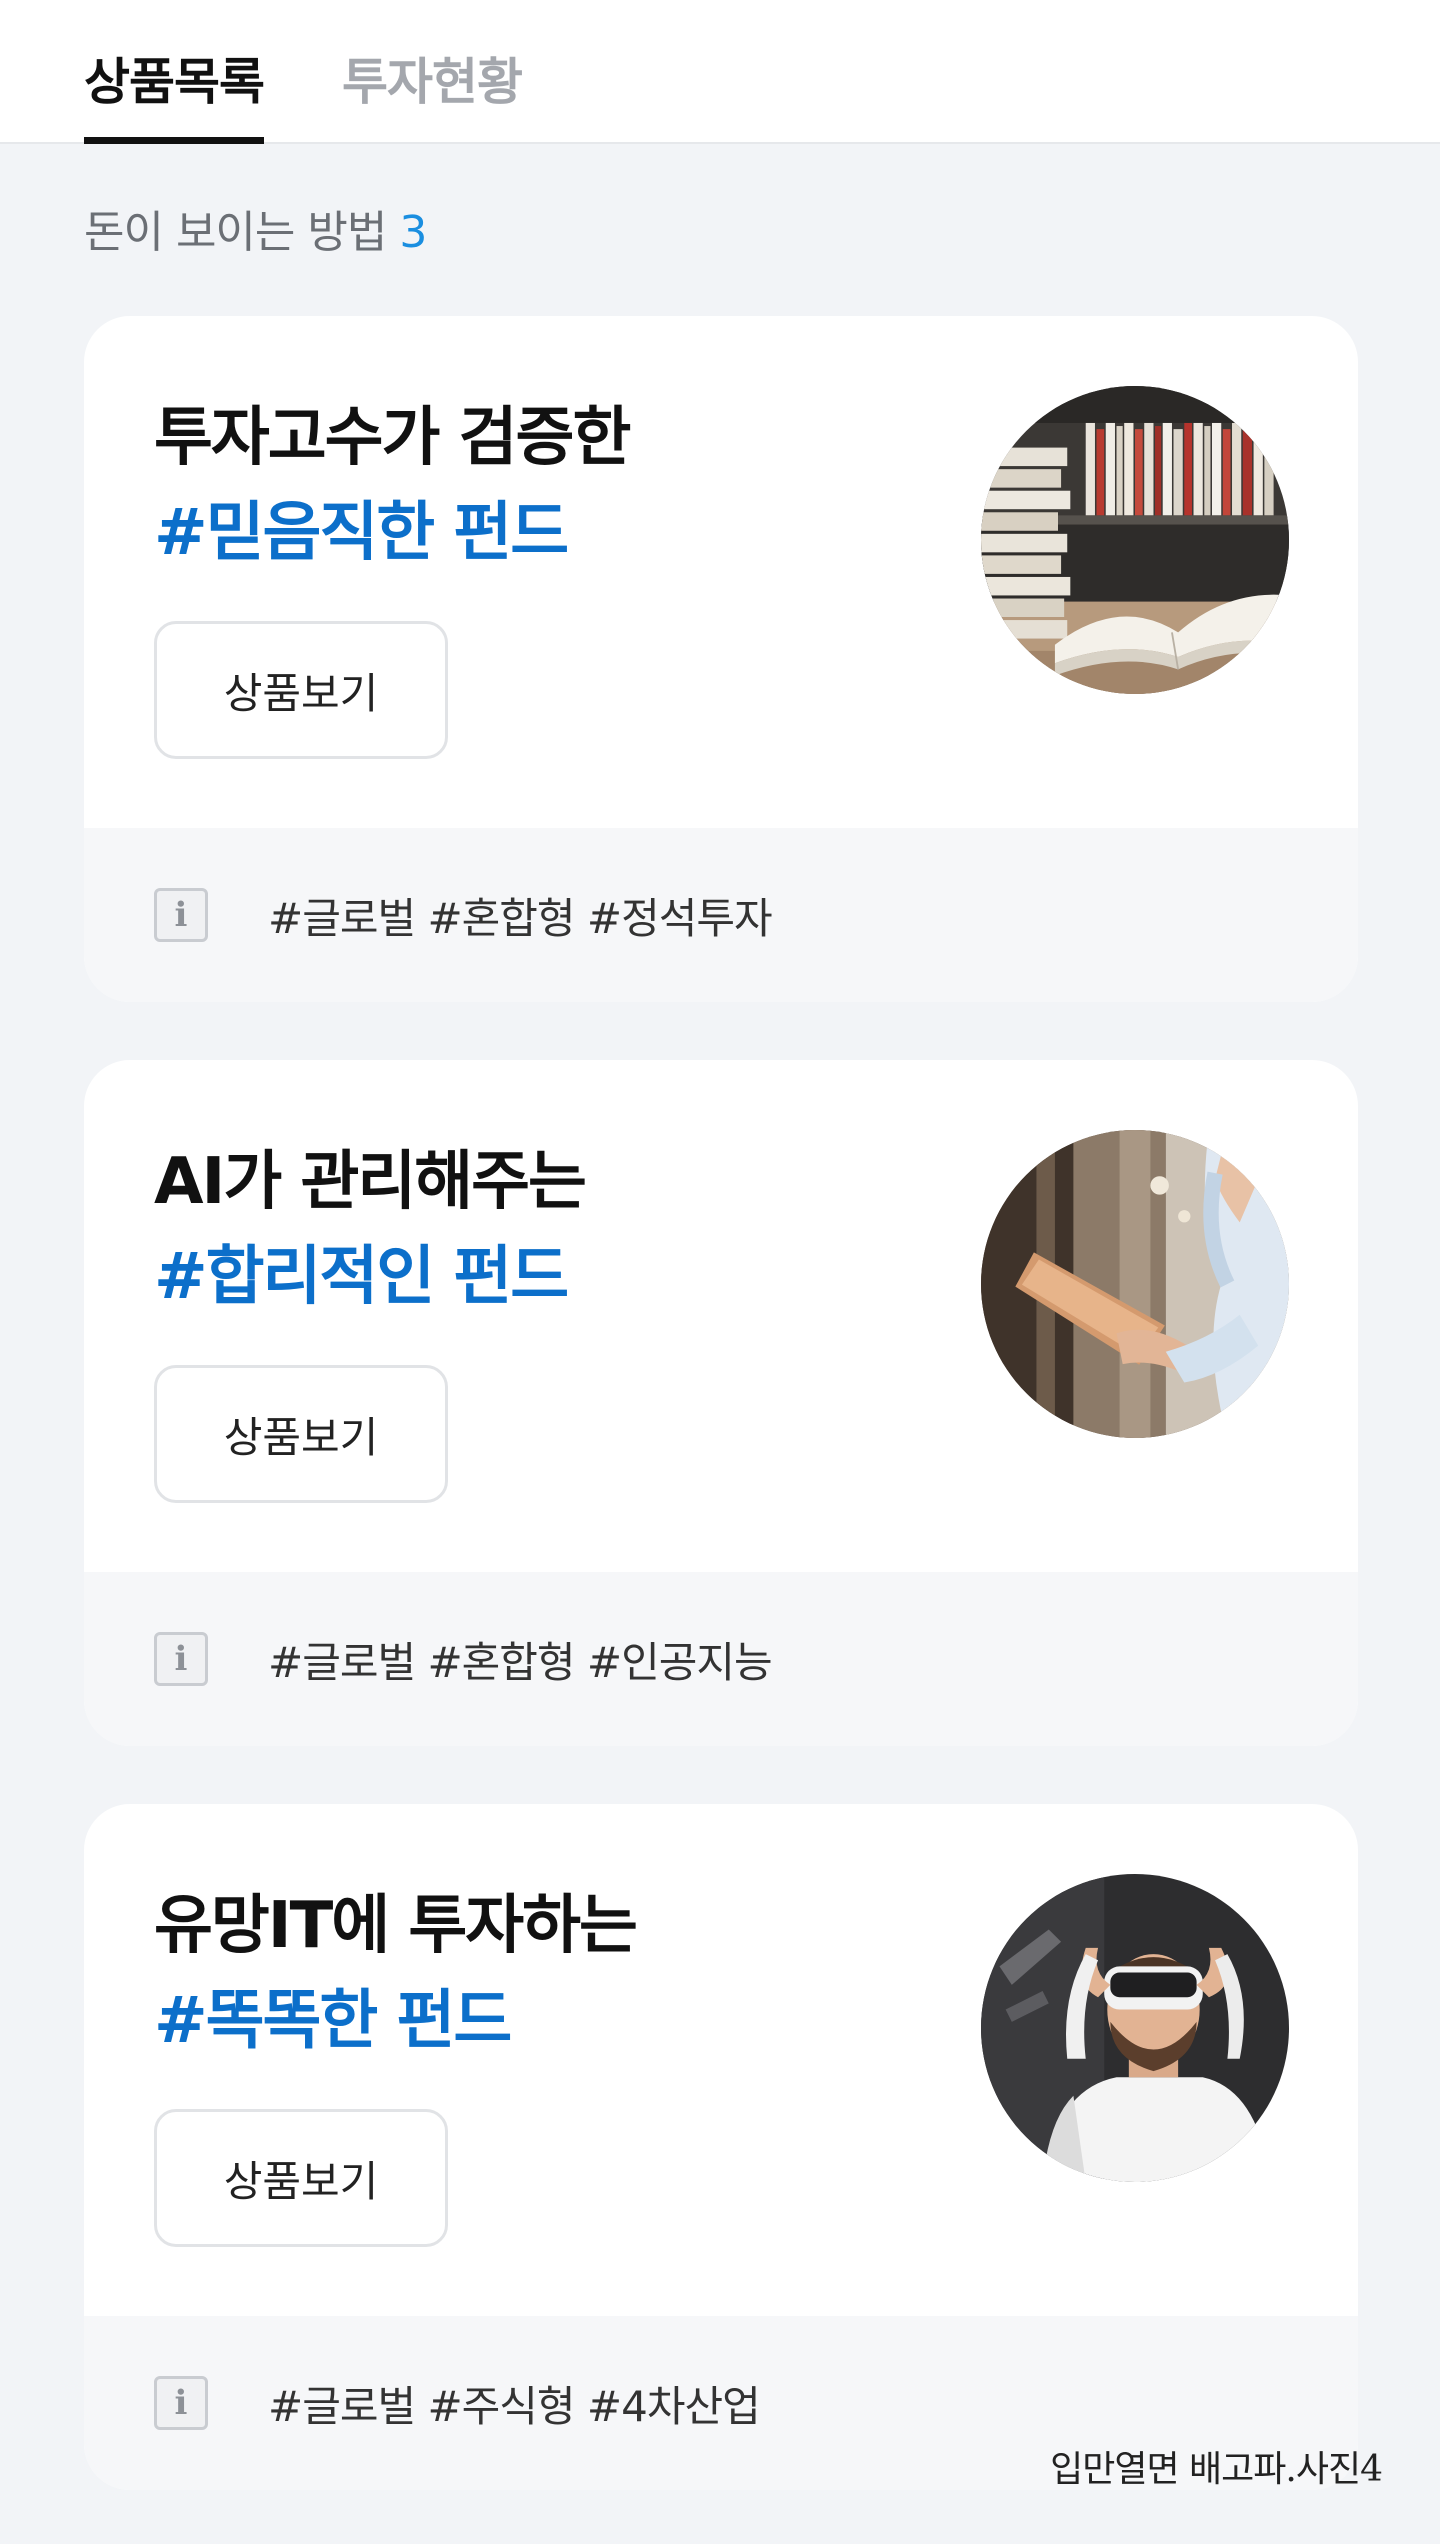 This screenshot has width=1440, height=2544. I want to click on fund-card-title: 유망IT에 투자하는, so click(396, 1926).